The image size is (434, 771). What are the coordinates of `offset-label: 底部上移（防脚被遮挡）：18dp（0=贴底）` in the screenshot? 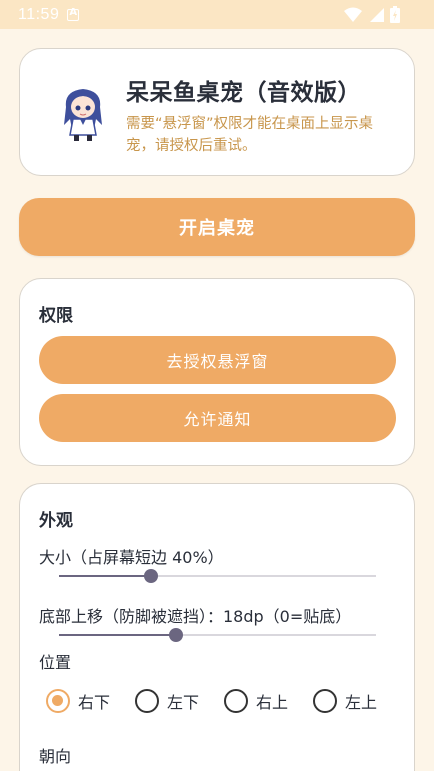 It's located at (195, 616).